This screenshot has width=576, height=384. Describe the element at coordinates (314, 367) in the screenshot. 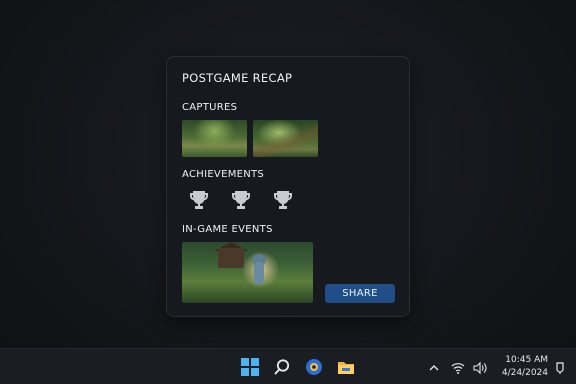

I see `app-icon` at that location.